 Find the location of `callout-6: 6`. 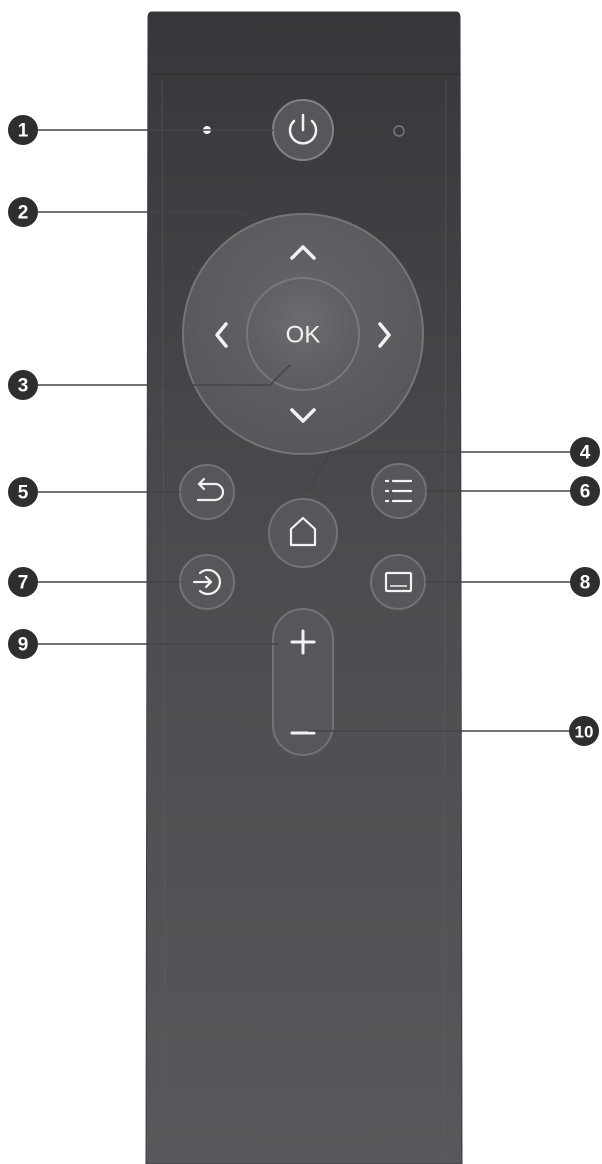

callout-6: 6 is located at coordinates (585, 491).